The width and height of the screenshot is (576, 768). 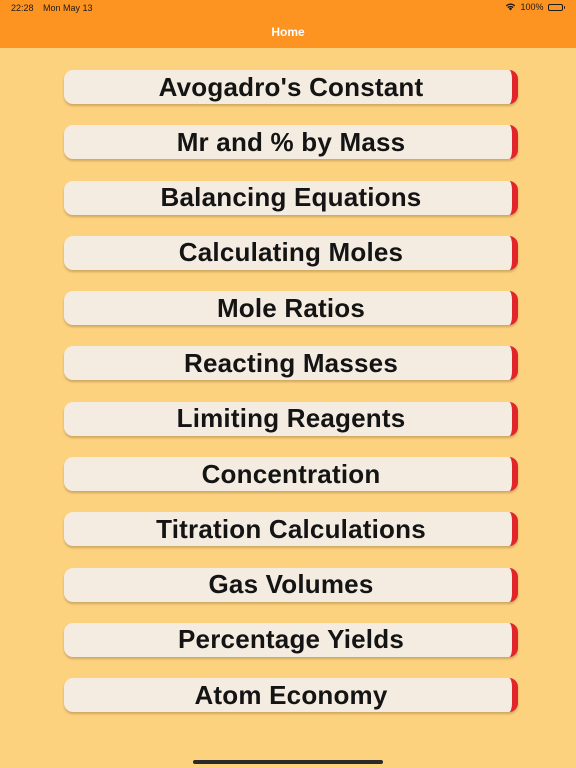 I want to click on topic-button-mr-and-percent-by-mass: Mr and % by Mass, so click(x=291, y=142).